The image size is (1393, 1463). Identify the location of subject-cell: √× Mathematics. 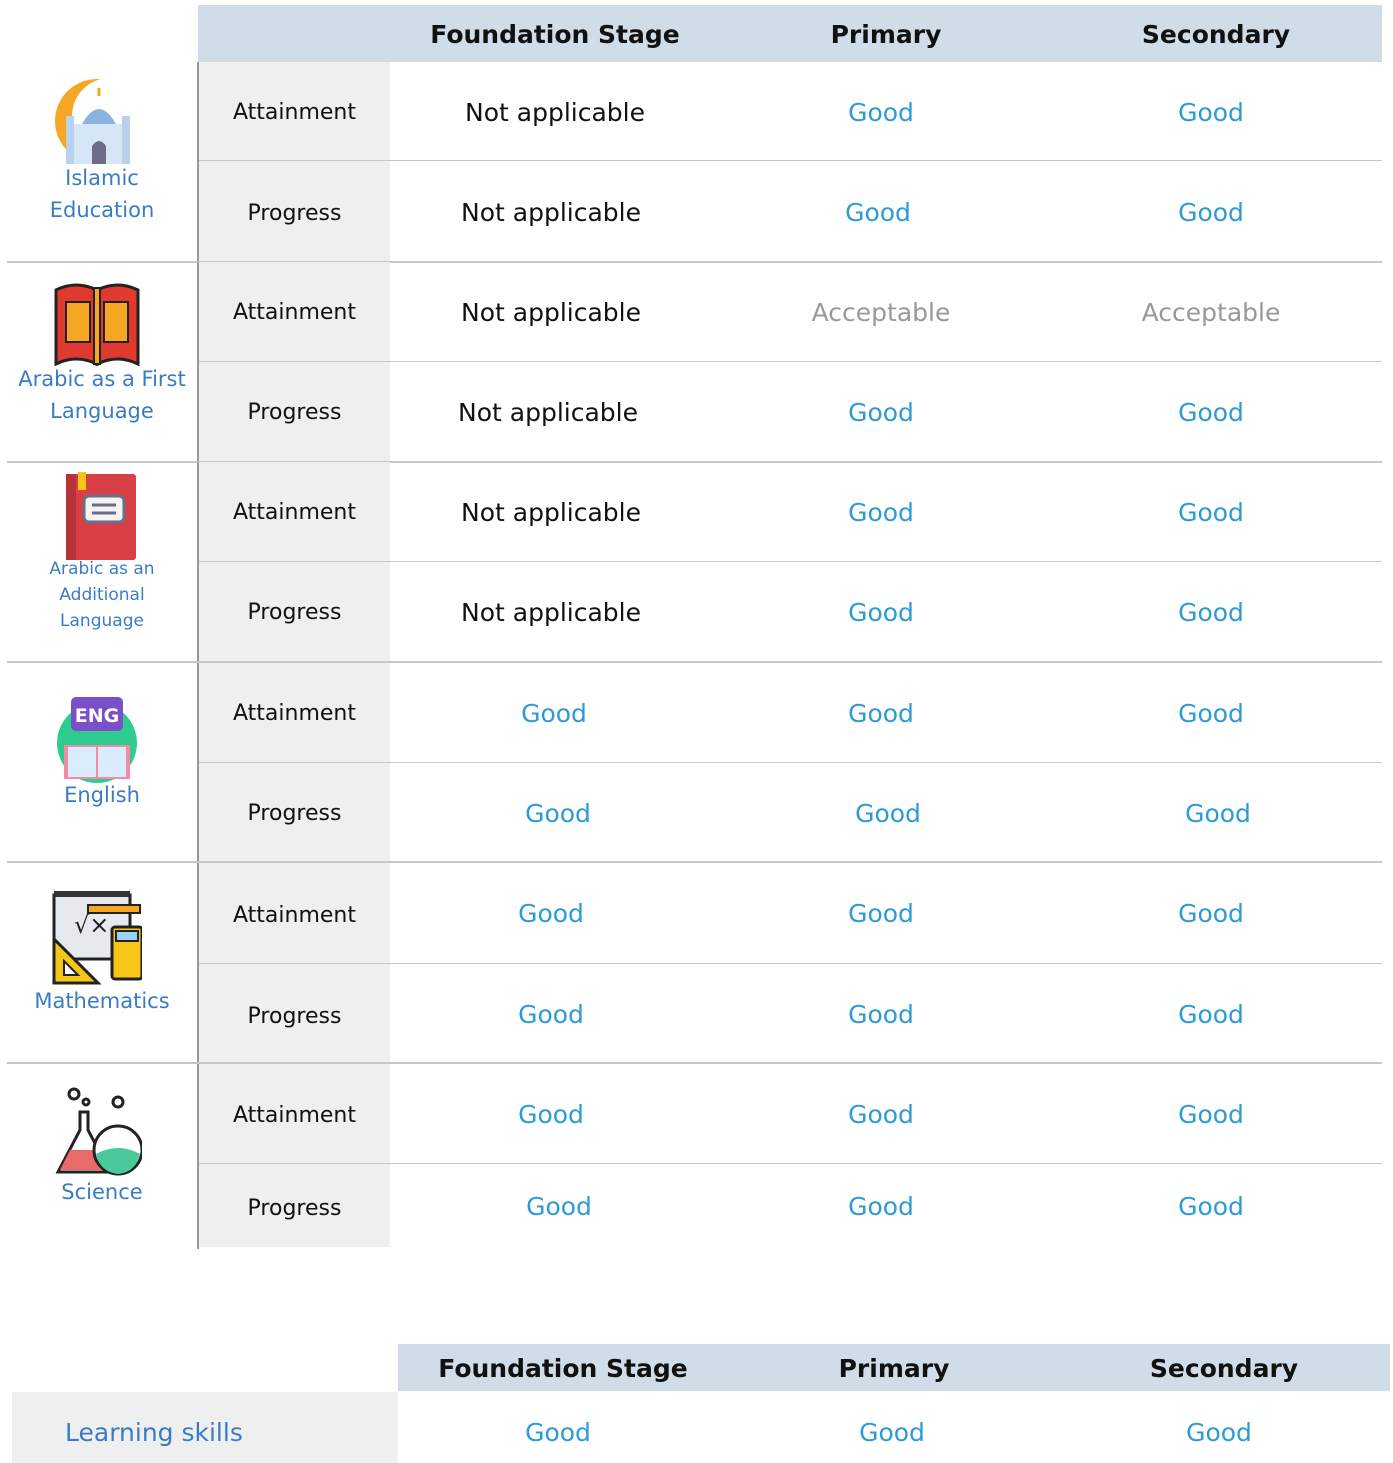
(102, 962).